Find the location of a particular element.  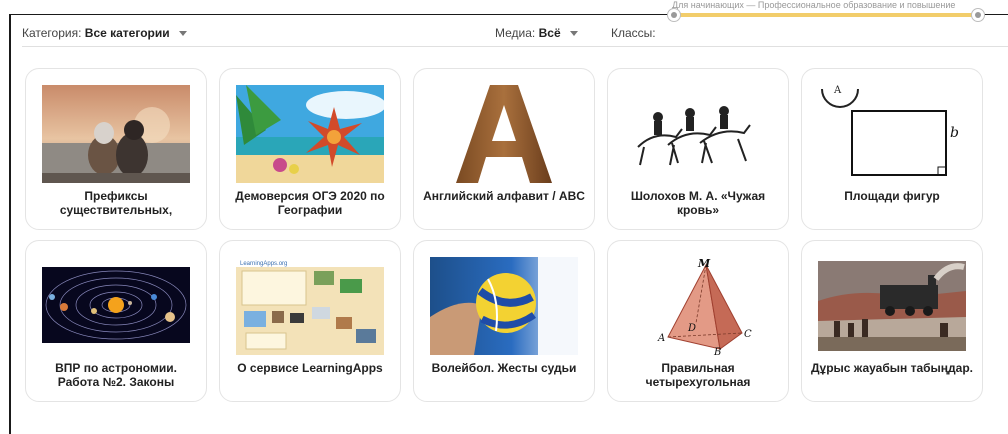

window-frame-left is located at coordinates (10, 224).